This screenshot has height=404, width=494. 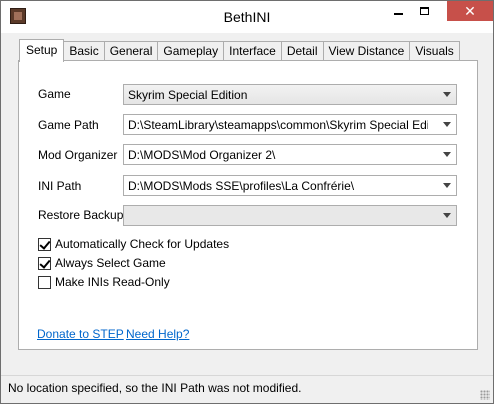 I want to click on always-select-game-checkbox-row: Always Select Game, so click(x=102, y=263).